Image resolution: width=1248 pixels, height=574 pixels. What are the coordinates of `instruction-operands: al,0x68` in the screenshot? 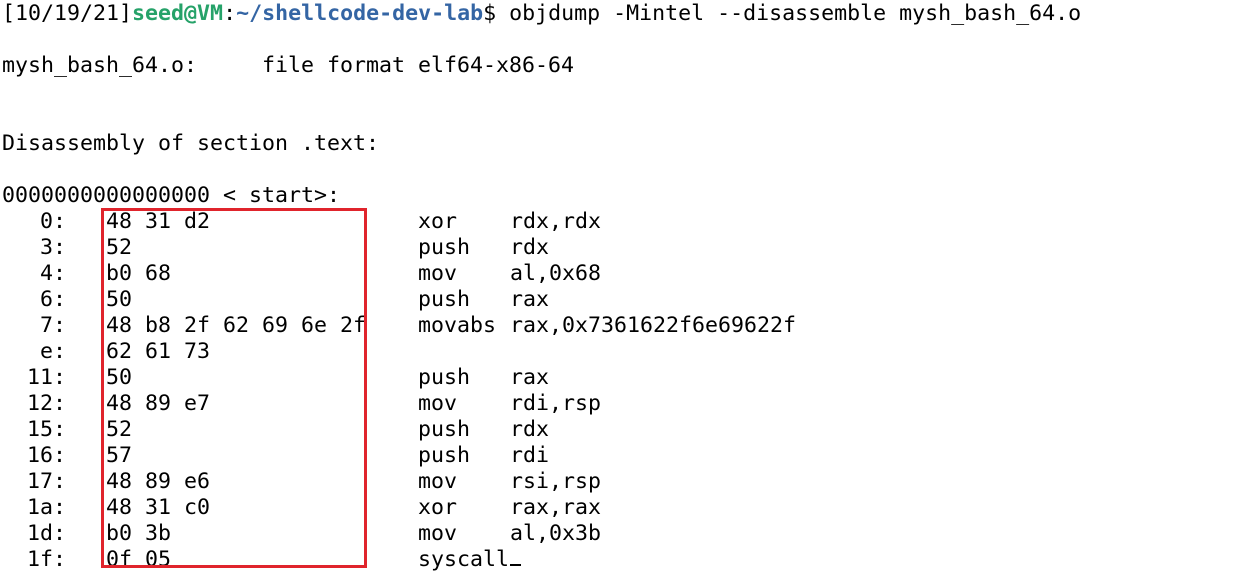 It's located at (556, 273).